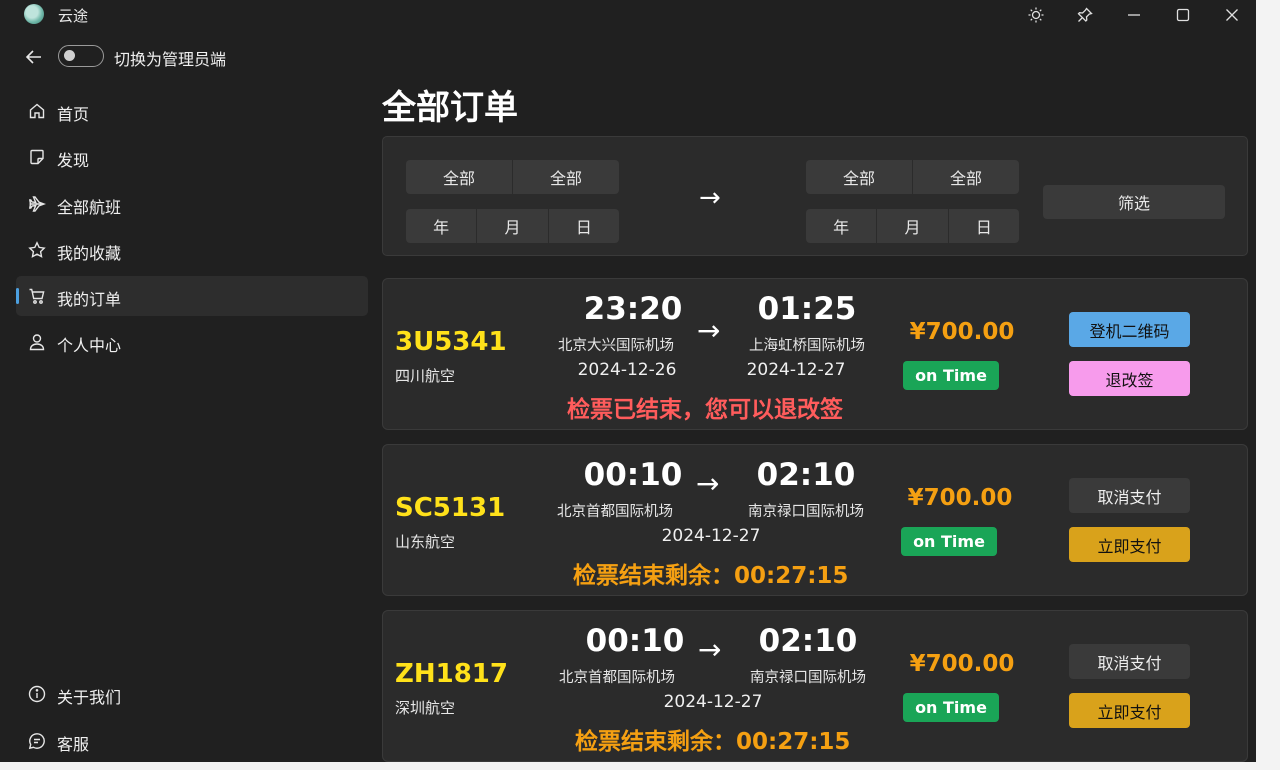  Describe the element at coordinates (192, 296) in the screenshot. I see `nav-item-my-orders: 我的订单` at that location.